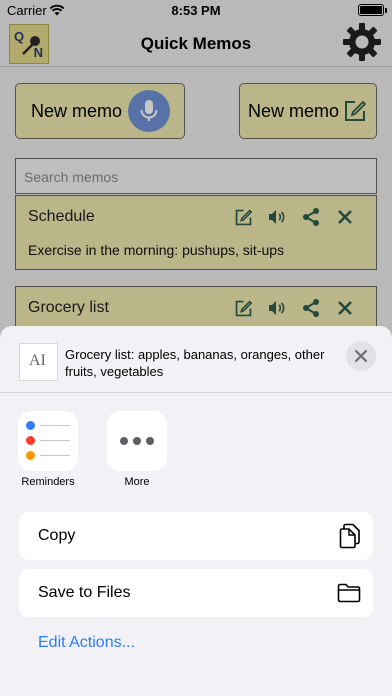 The width and height of the screenshot is (392, 696). Describe the element at coordinates (350, 538) in the screenshot. I see `copy-icon` at that location.